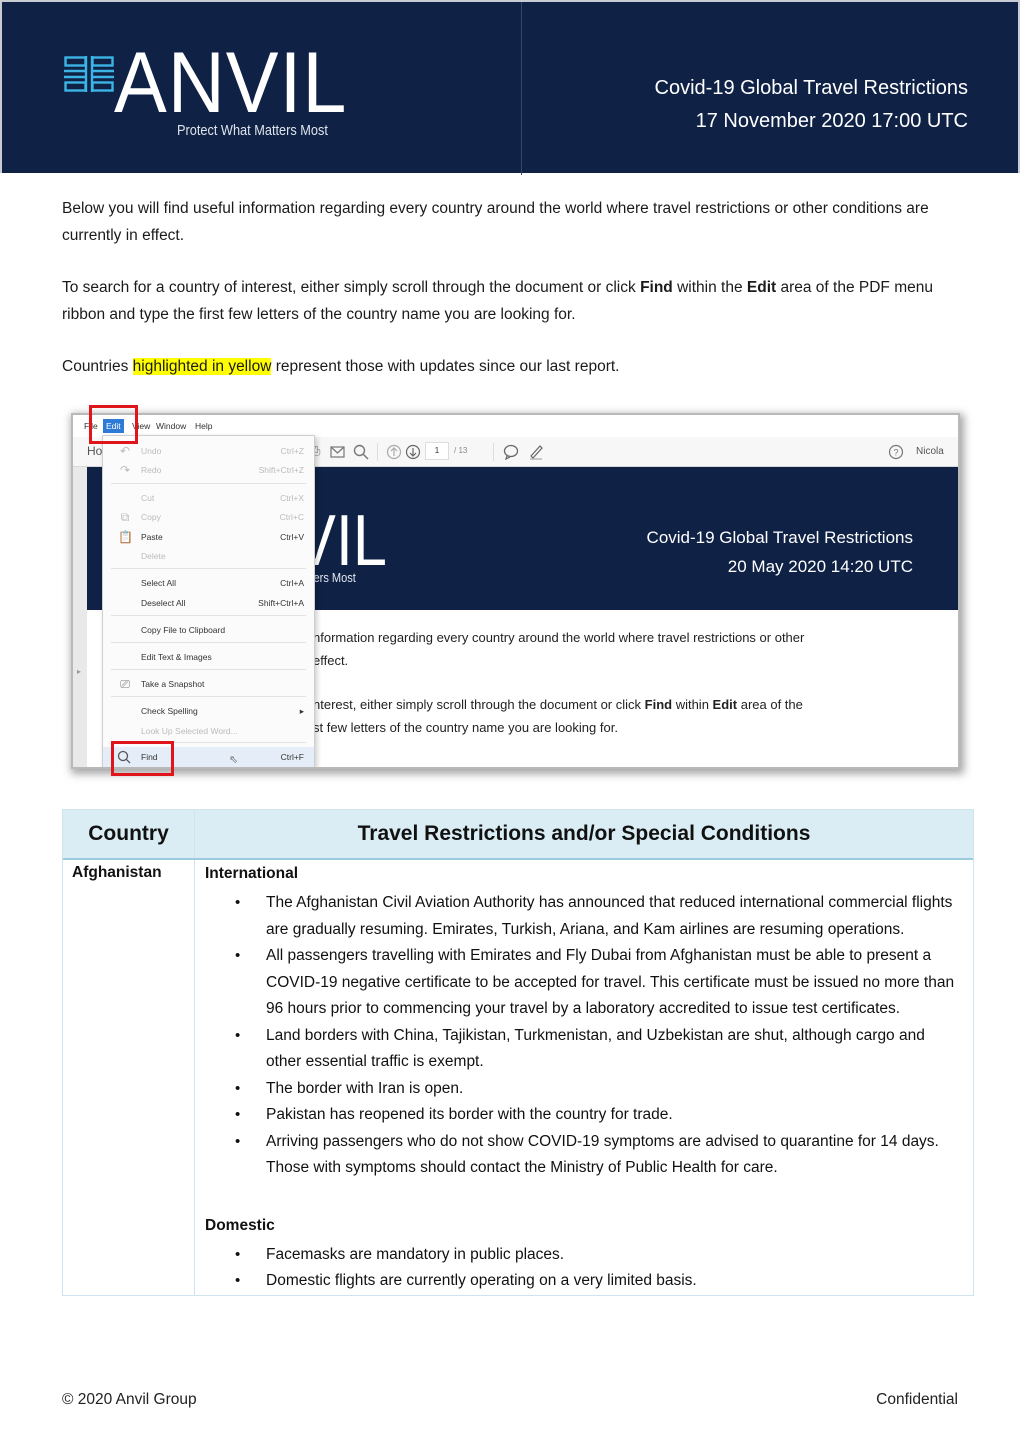 The image size is (1020, 1442). I want to click on redo-icon: ↷, so click(125, 470).